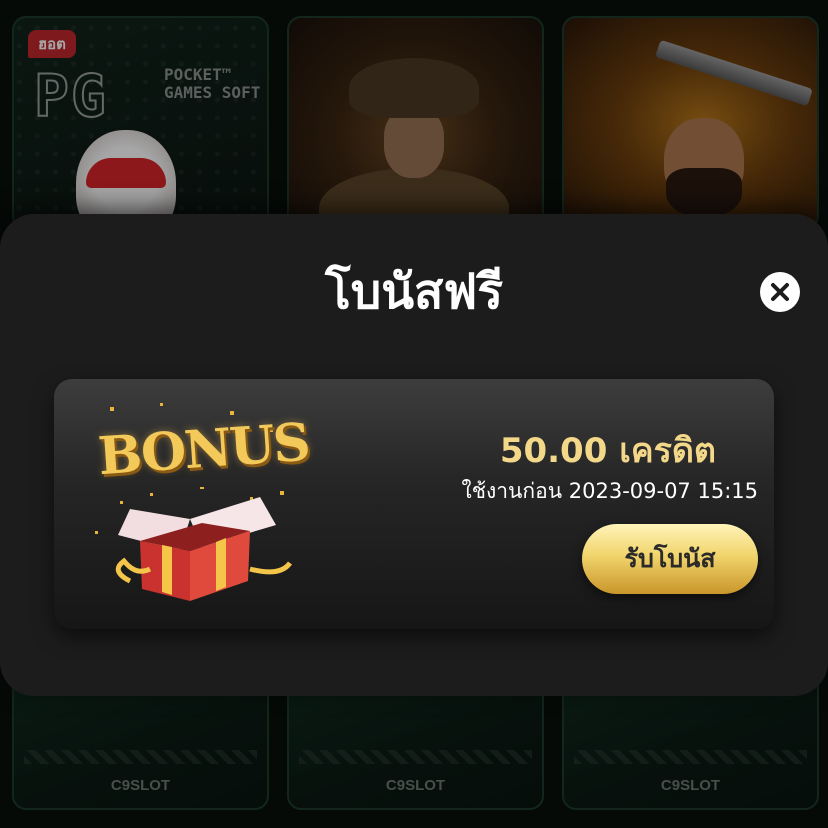 This screenshot has width=828, height=828. What do you see at coordinates (609, 491) in the screenshot?
I see `bonus-expiry: ใช้งานก่อน 2023-09-07 15:15` at bounding box center [609, 491].